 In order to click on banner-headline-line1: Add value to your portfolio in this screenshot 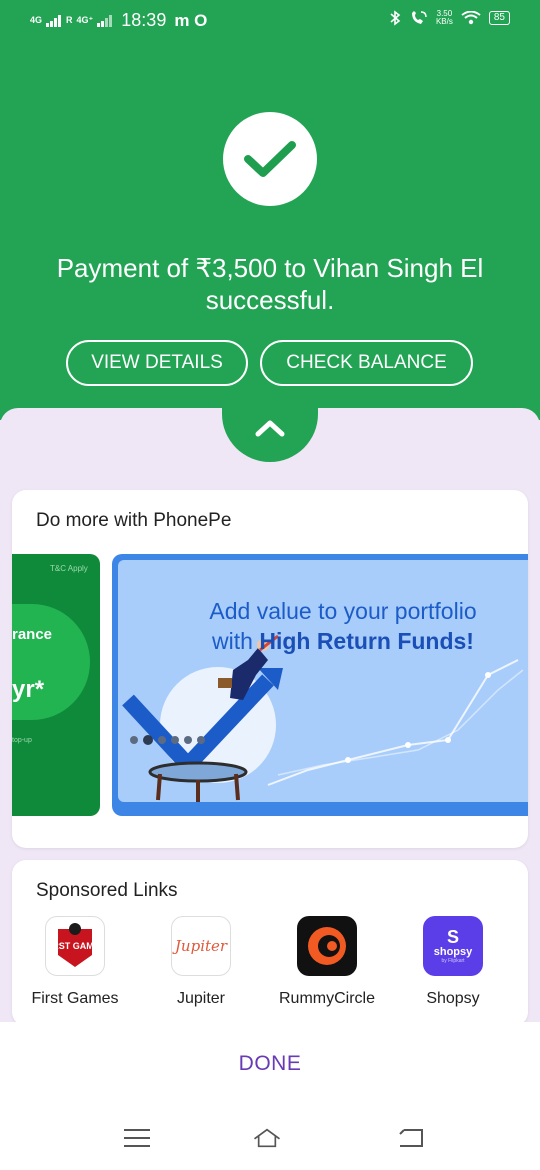, I will do `click(343, 611)`.